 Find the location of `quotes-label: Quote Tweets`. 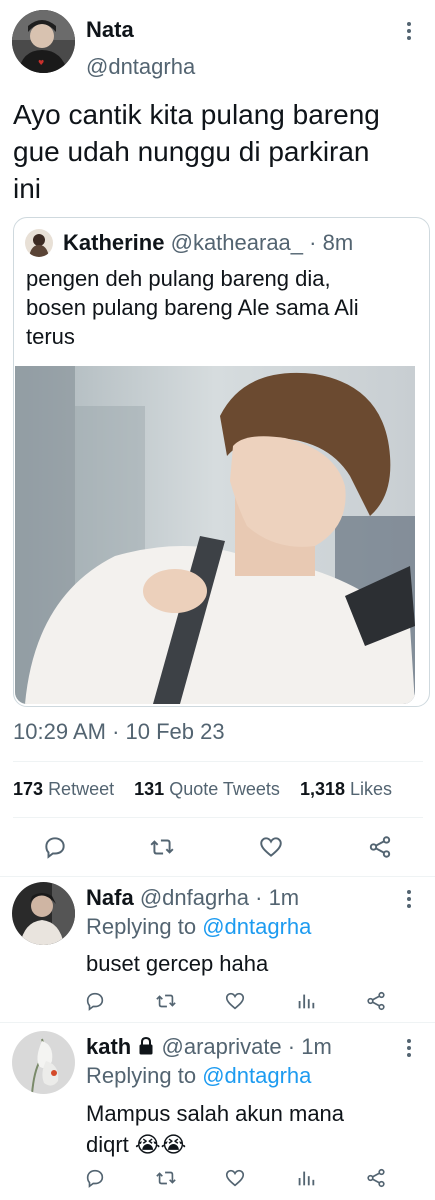

quotes-label: Quote Tweets is located at coordinates (224, 789).